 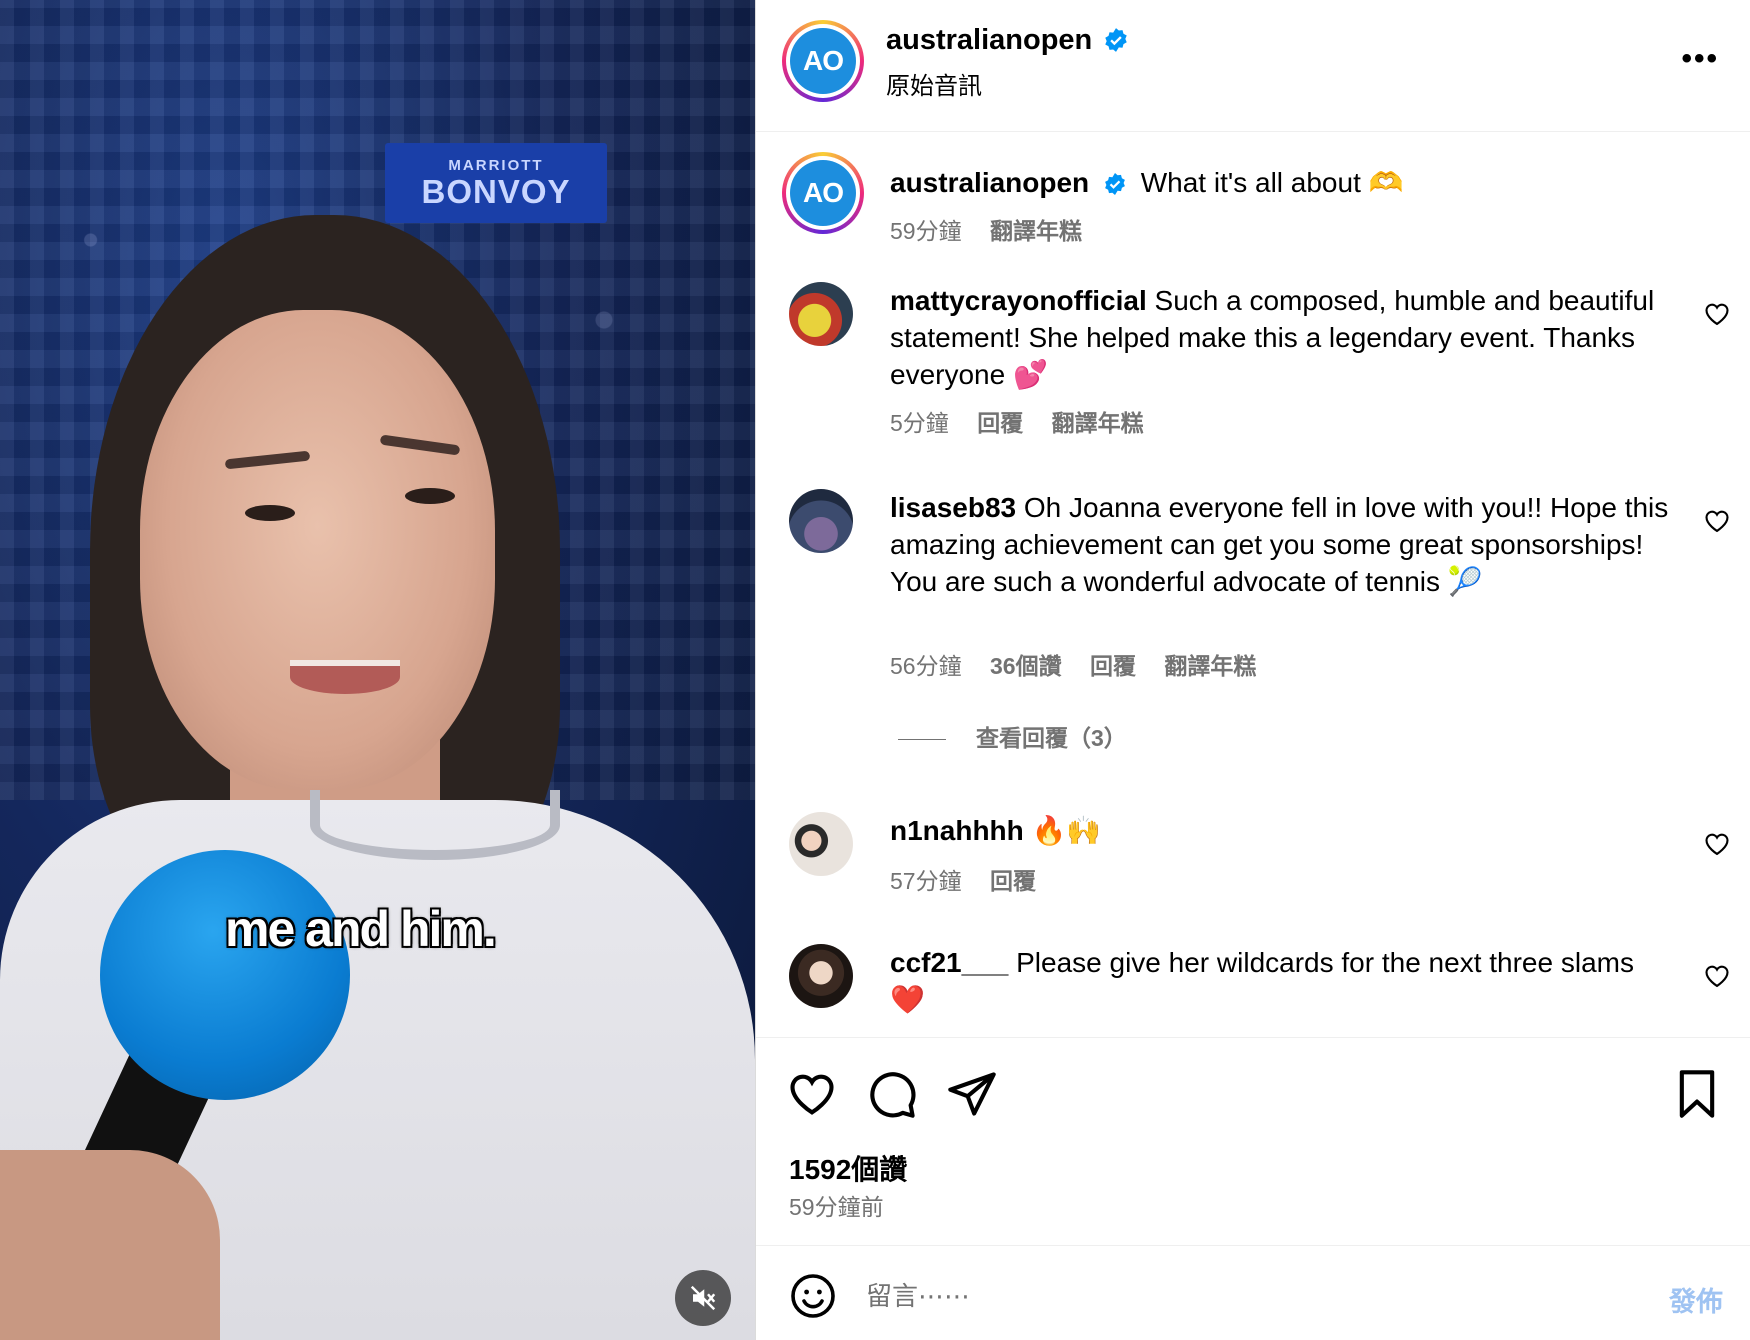 What do you see at coordinates (926, 881) in the screenshot?
I see `comment-time: 57分鐘` at bounding box center [926, 881].